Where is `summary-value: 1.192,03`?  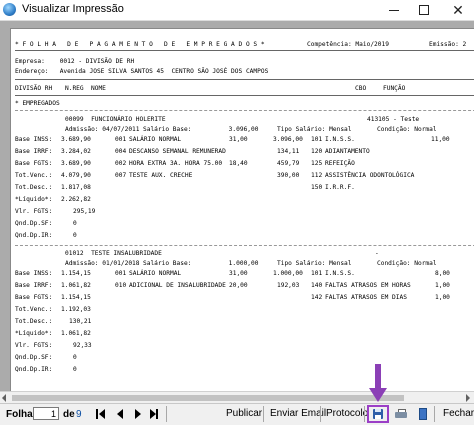
summary-value: 1.192,03 is located at coordinates (76, 309).